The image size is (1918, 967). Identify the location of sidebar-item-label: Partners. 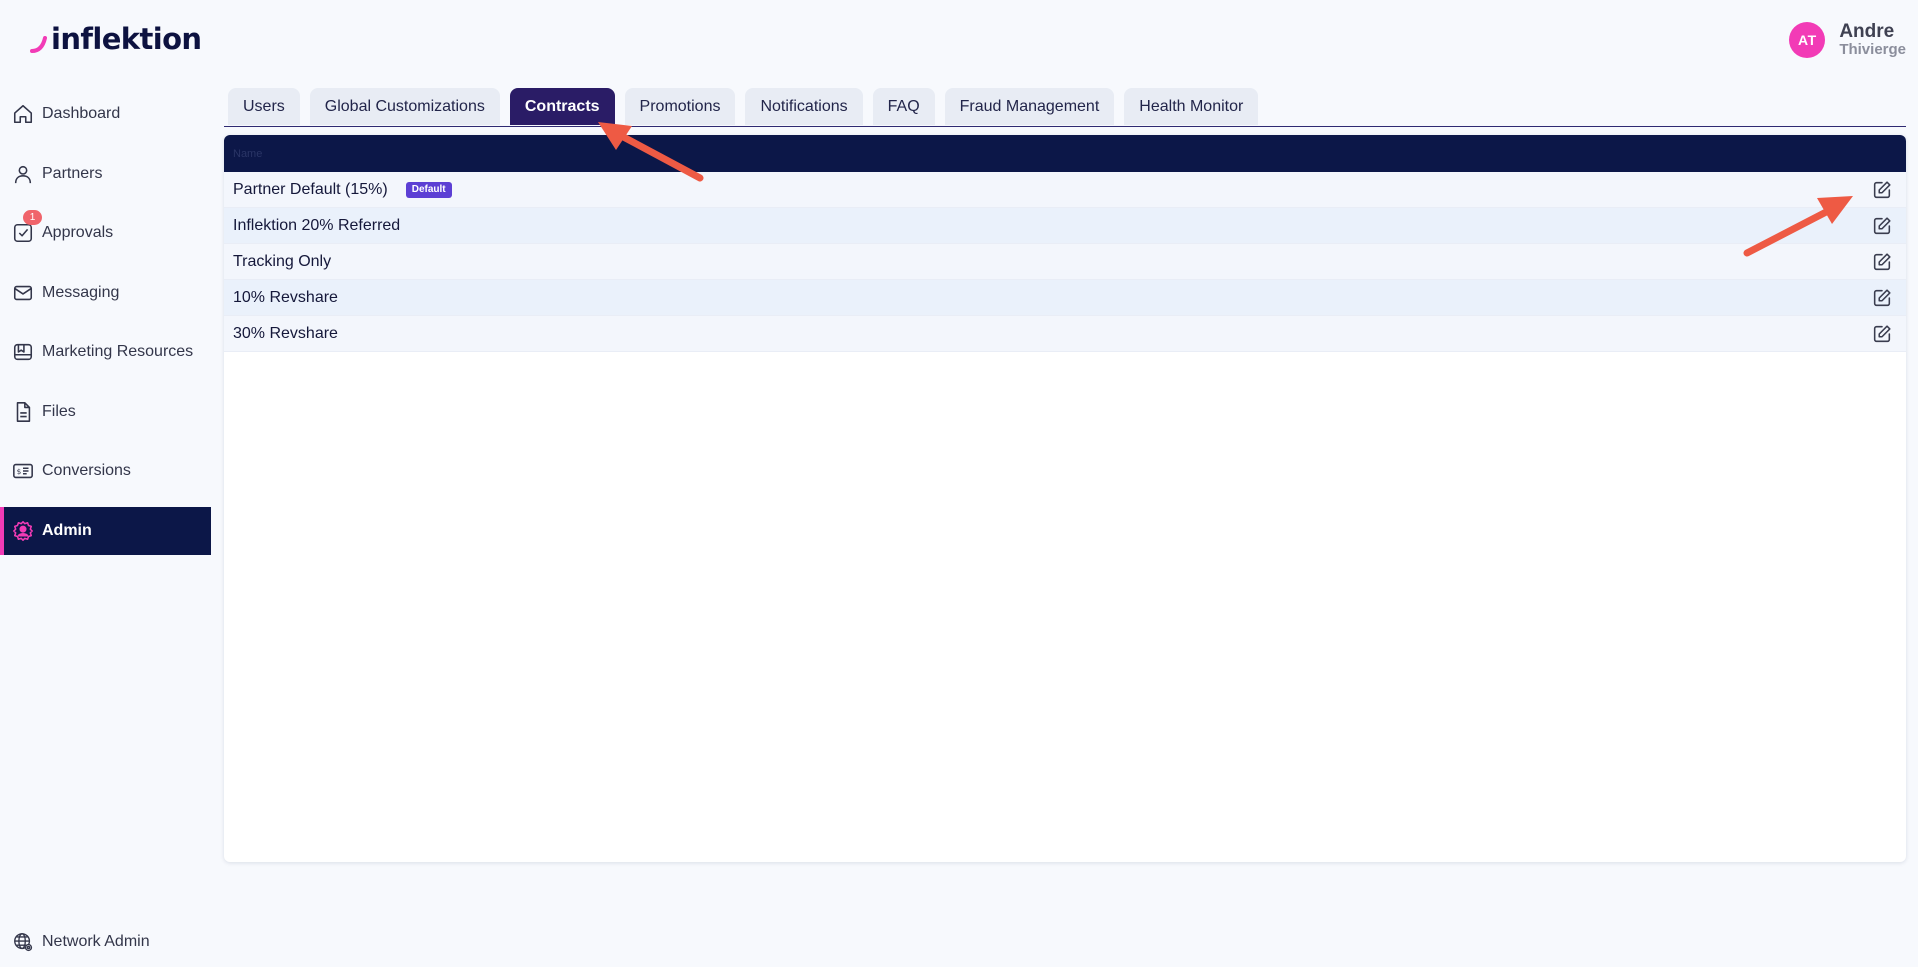
(72, 173).